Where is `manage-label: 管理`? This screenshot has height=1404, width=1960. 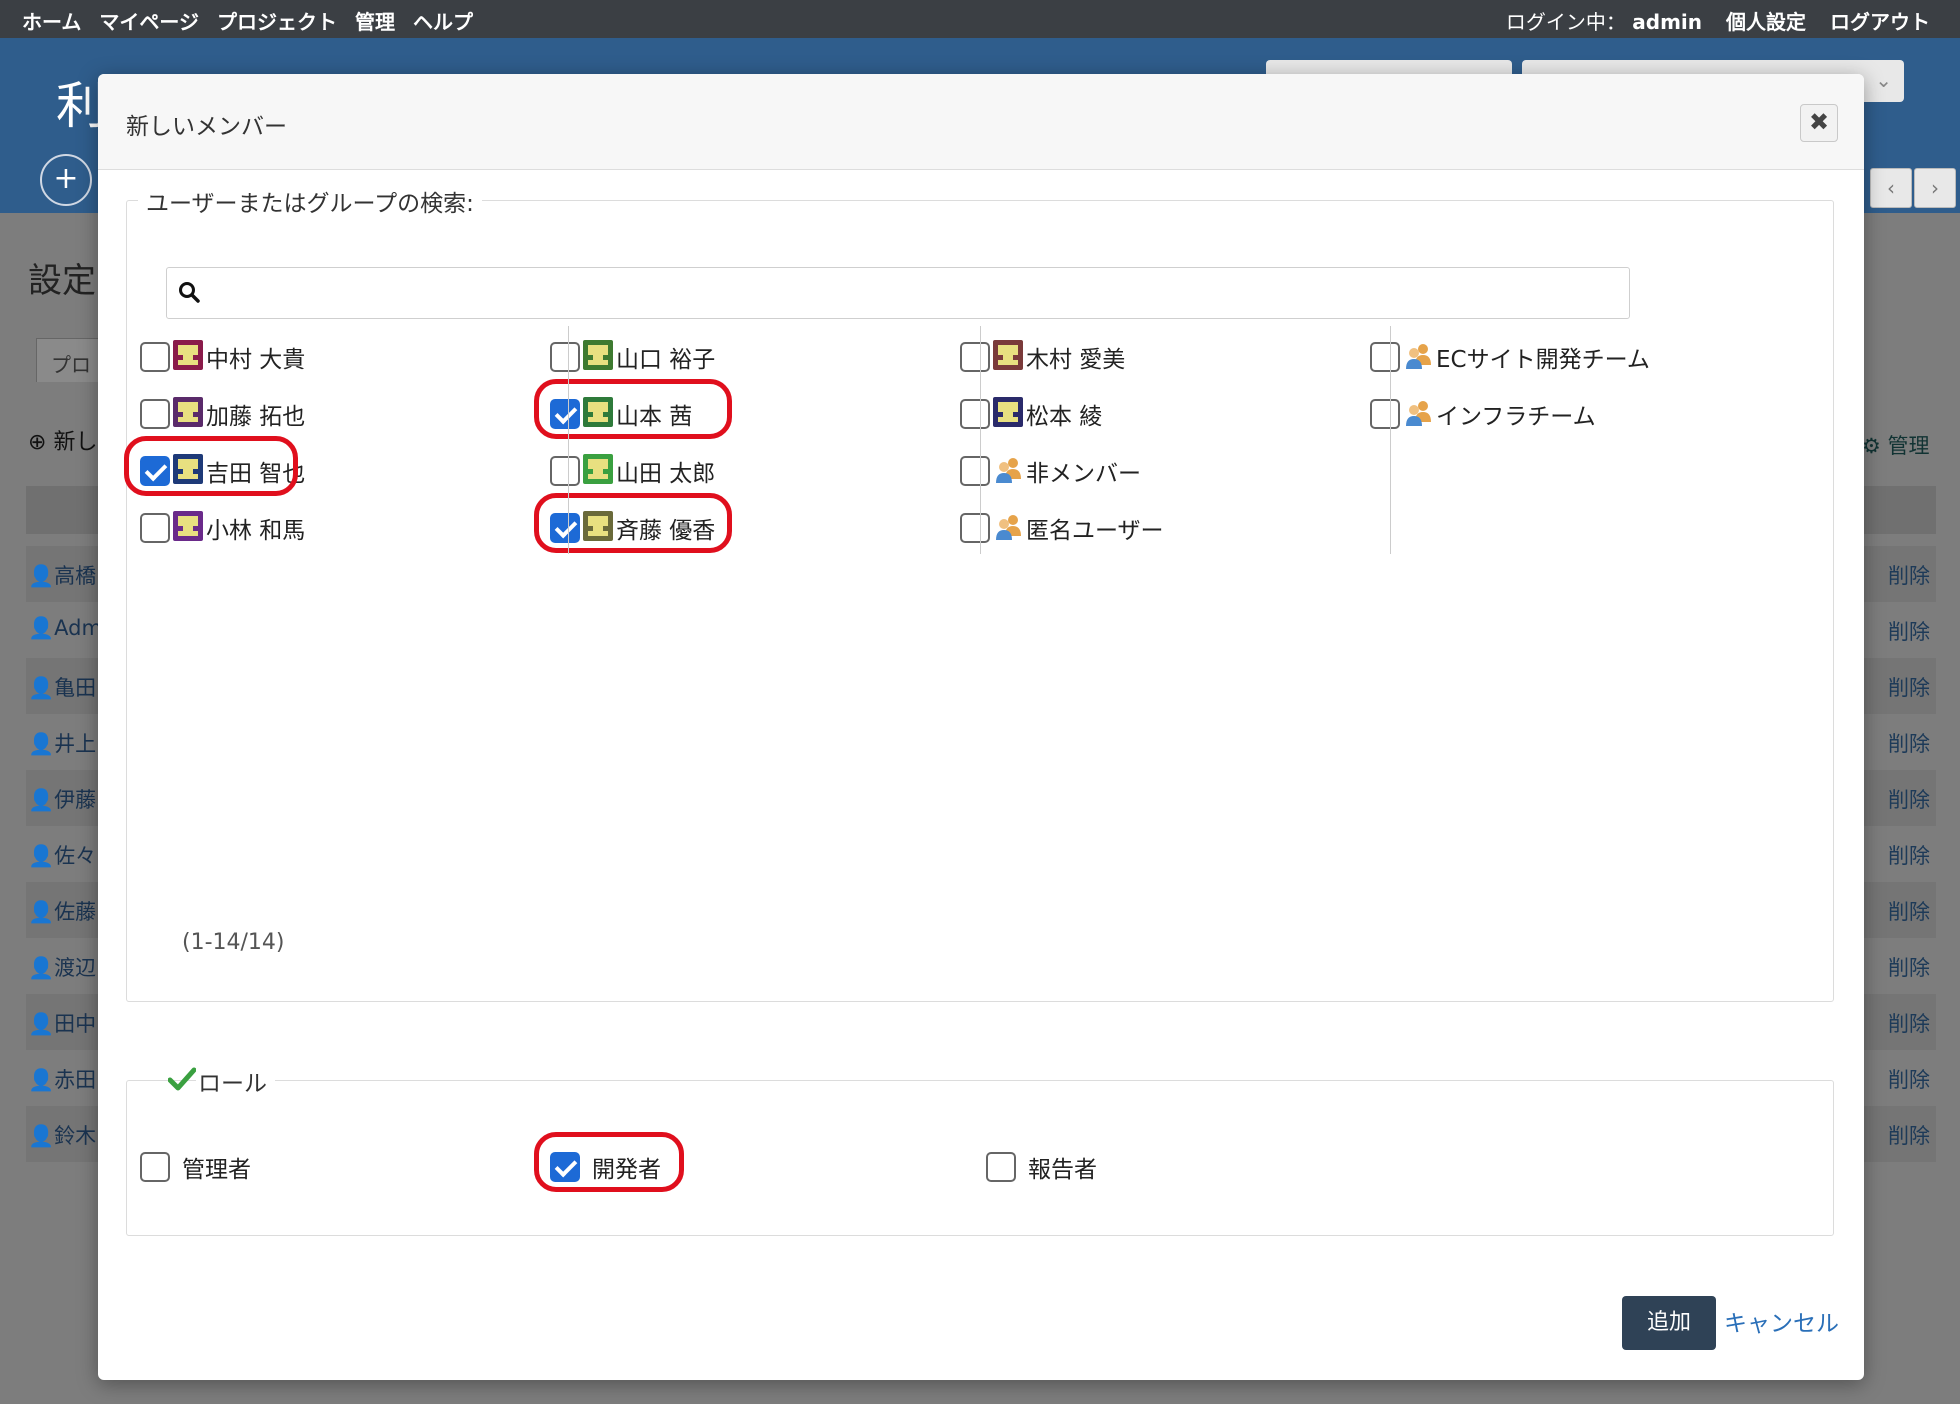 manage-label: 管理 is located at coordinates (1908, 446).